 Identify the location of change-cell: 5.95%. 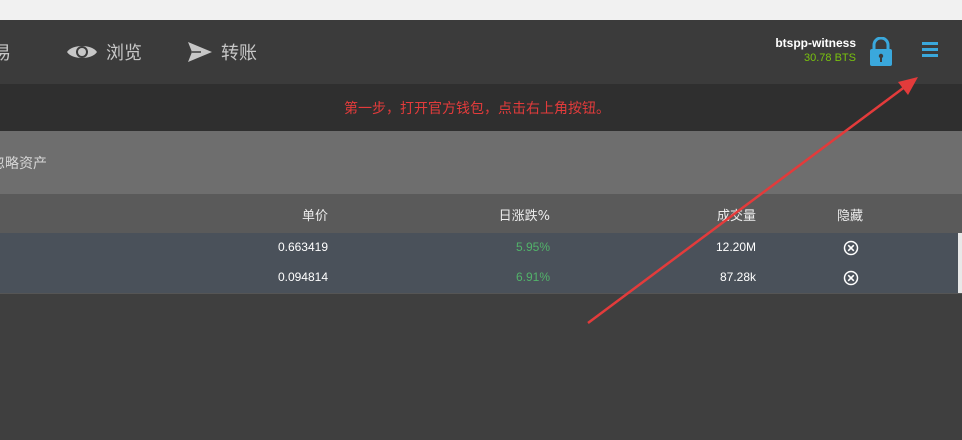
(532, 247).